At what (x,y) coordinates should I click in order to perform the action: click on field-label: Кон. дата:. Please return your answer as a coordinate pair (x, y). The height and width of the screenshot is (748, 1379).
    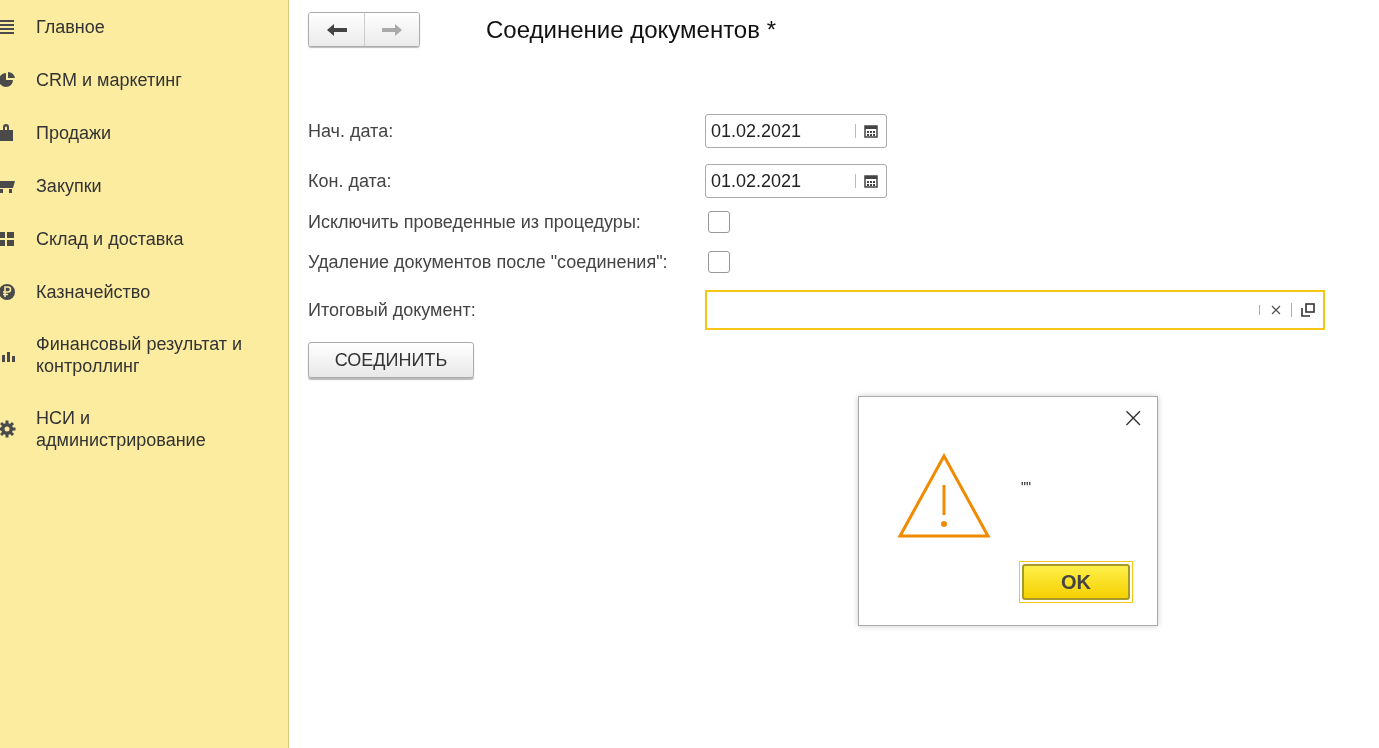
    Looking at the image, I should click on (350, 181).